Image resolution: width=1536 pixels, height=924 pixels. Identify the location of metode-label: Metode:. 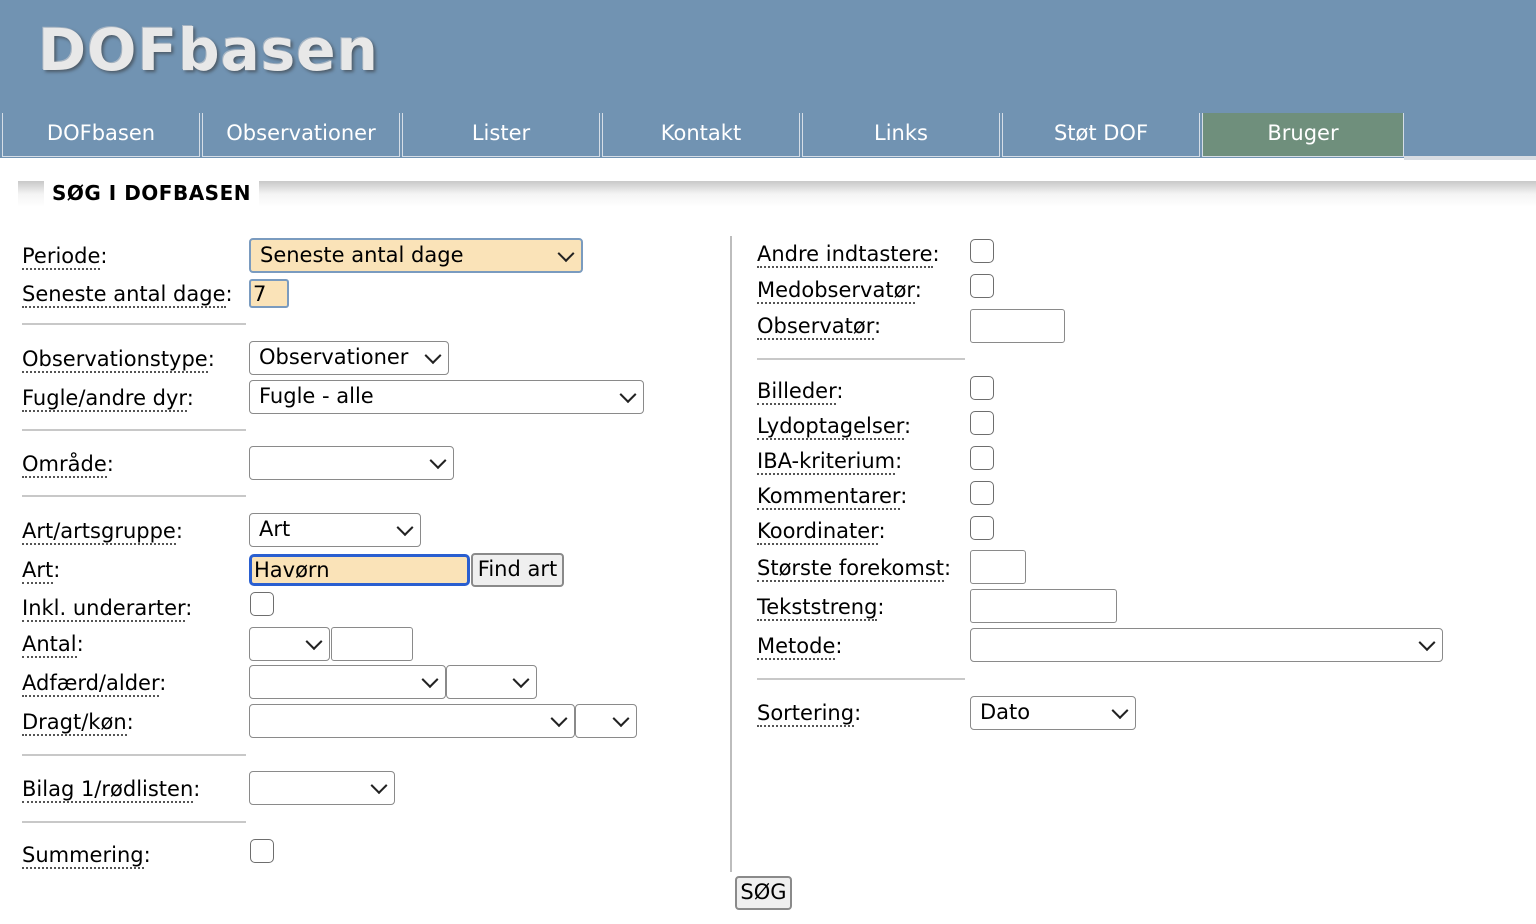
(800, 647).